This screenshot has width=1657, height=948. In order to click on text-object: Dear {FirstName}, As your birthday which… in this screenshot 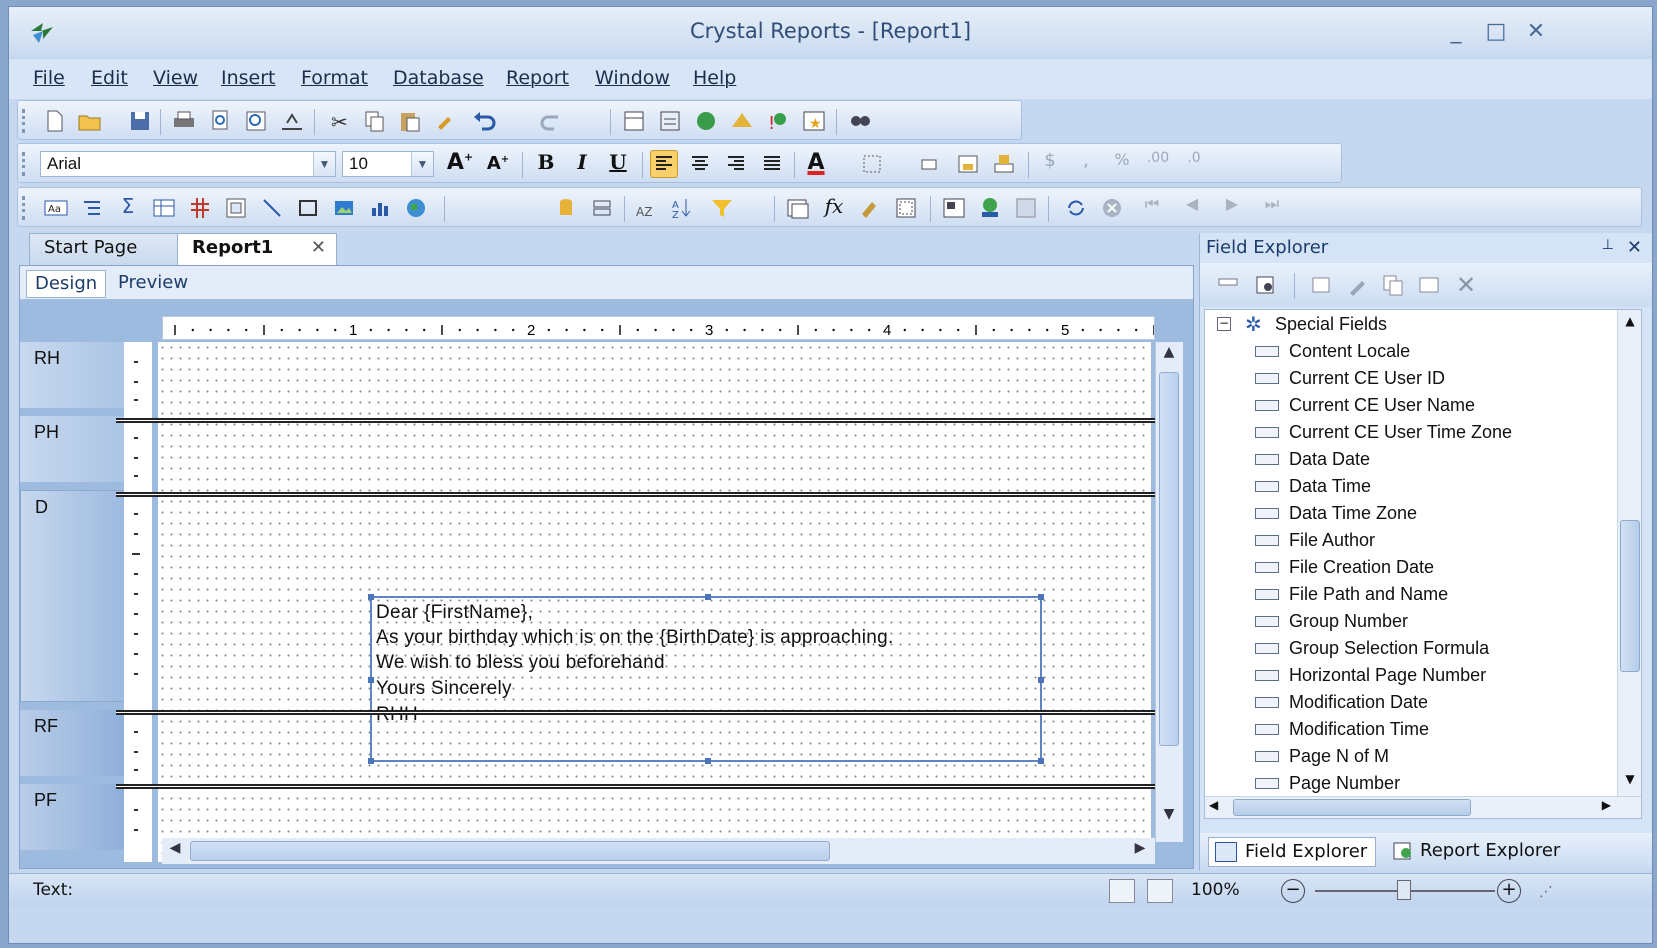, I will do `click(706, 679)`.